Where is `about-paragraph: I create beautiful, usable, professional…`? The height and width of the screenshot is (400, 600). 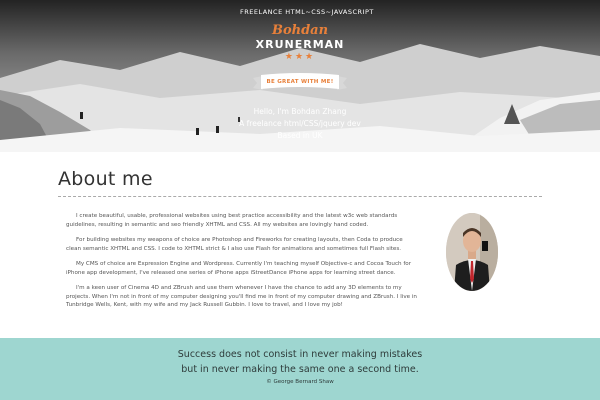 about-paragraph: I create beautiful, usable, professional… is located at coordinates (232, 220).